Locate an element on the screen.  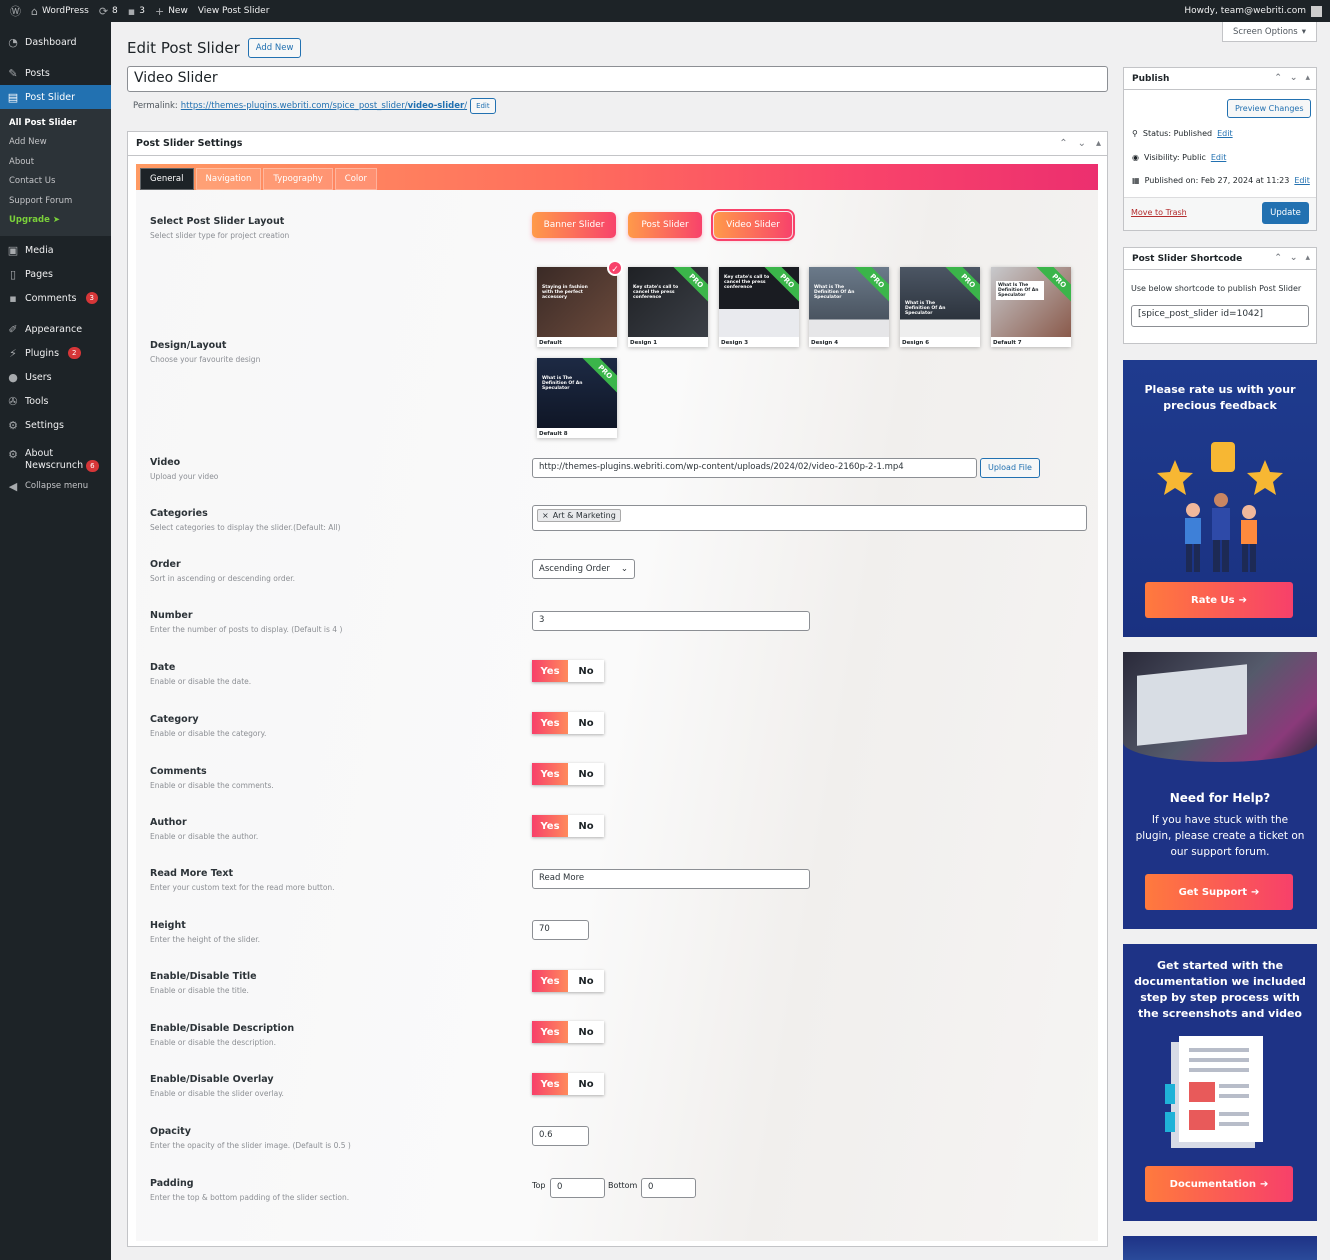
sidebar-item-posts: ✎ Posts is located at coordinates (55, 73).